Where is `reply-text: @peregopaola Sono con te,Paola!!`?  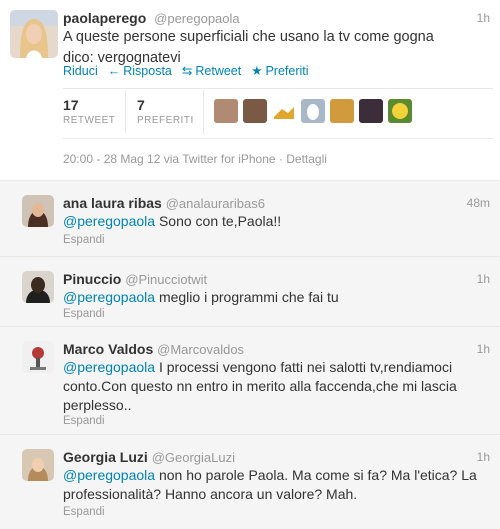 reply-text: @peregopaola Sono con te,Paola!! is located at coordinates (275, 221).